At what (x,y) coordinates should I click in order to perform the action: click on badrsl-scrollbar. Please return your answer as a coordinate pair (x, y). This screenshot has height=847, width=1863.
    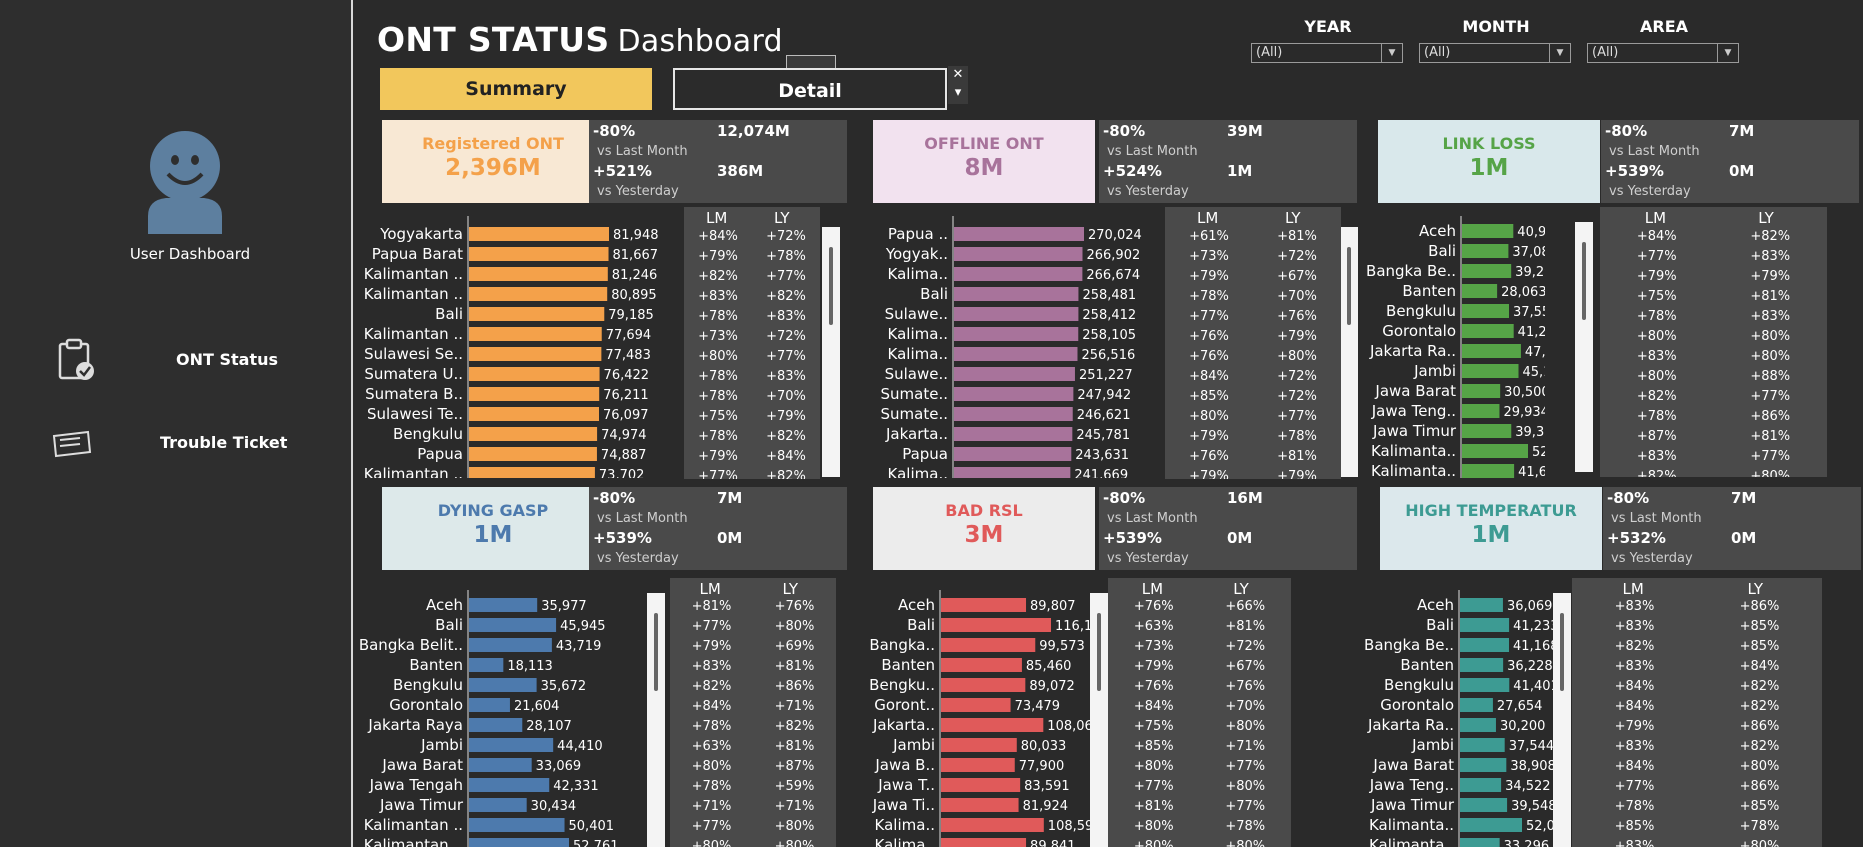
    Looking at the image, I should click on (1099, 720).